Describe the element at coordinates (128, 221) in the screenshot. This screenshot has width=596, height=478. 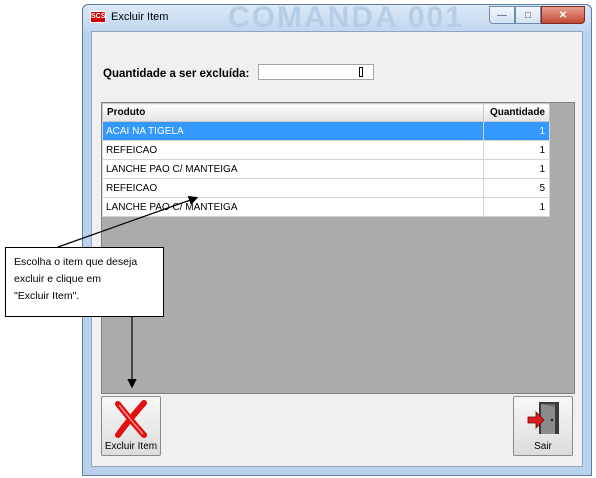
I see `arrow-to-grid` at that location.